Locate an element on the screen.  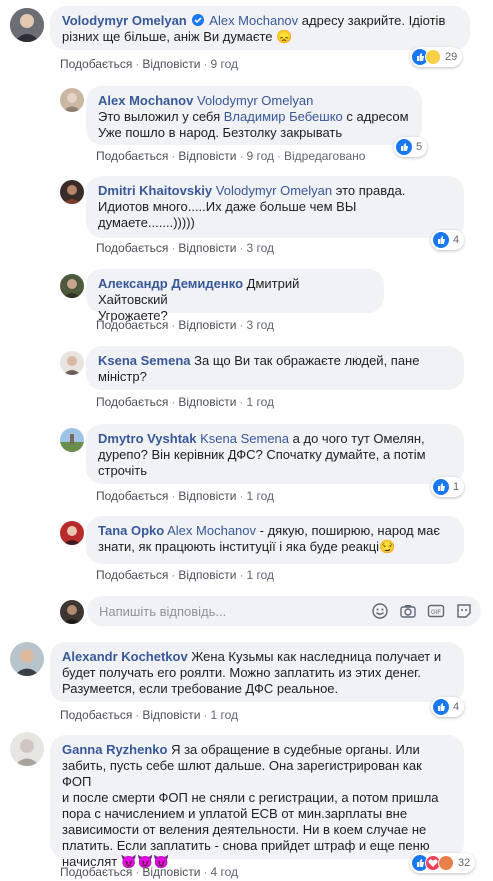
comment-text: Жена Кузьмы как наследница получает и is located at coordinates (316, 656).